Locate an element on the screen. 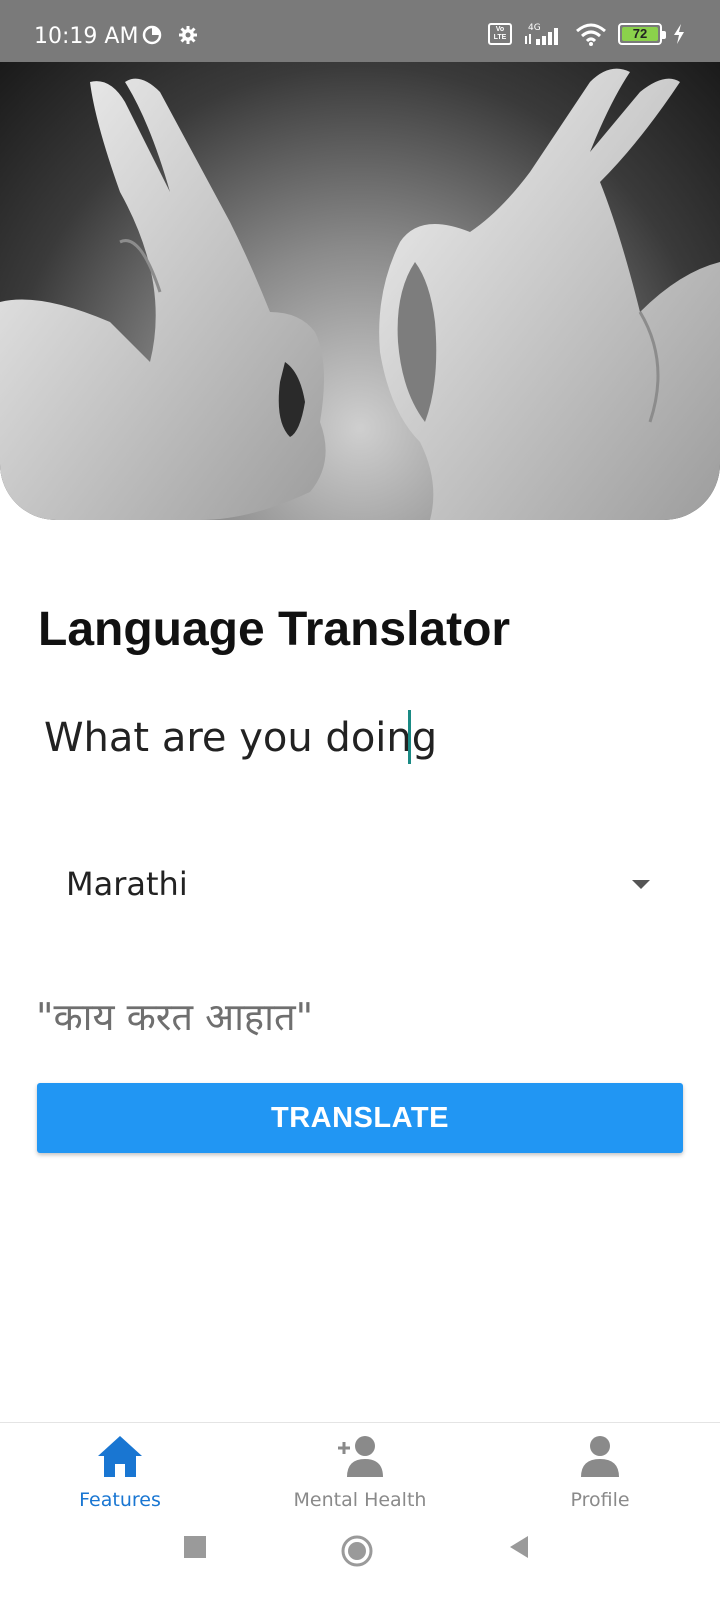 This screenshot has height=1600, width=720. battery-icon: 72 is located at coordinates (642, 34).